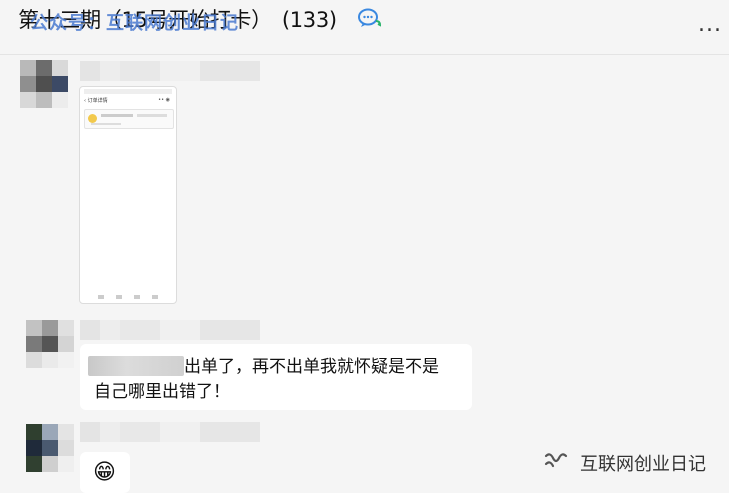 Image resolution: width=729 pixels, height=493 pixels. I want to click on emoji-message-bubble: 😁, so click(105, 472).